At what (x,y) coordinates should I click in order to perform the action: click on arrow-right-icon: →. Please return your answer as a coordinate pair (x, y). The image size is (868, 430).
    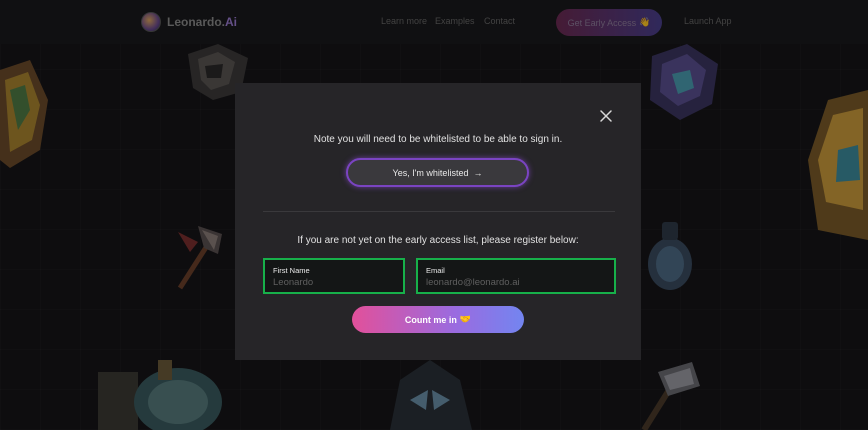
    Looking at the image, I should click on (478, 172).